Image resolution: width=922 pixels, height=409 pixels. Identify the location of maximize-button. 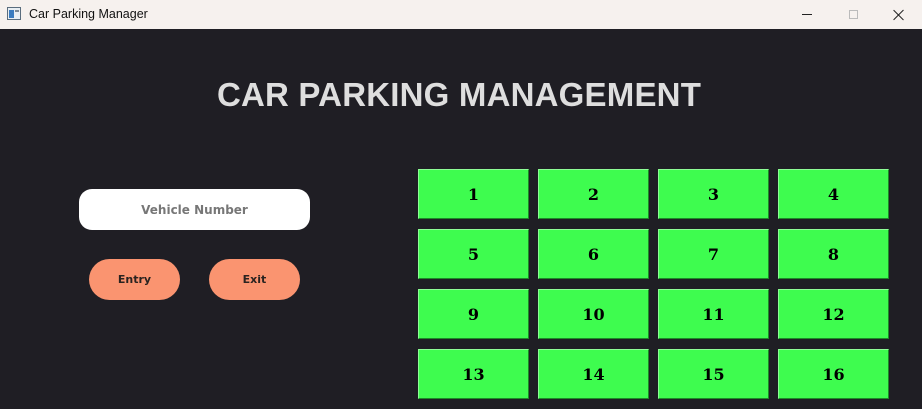
(853, 14).